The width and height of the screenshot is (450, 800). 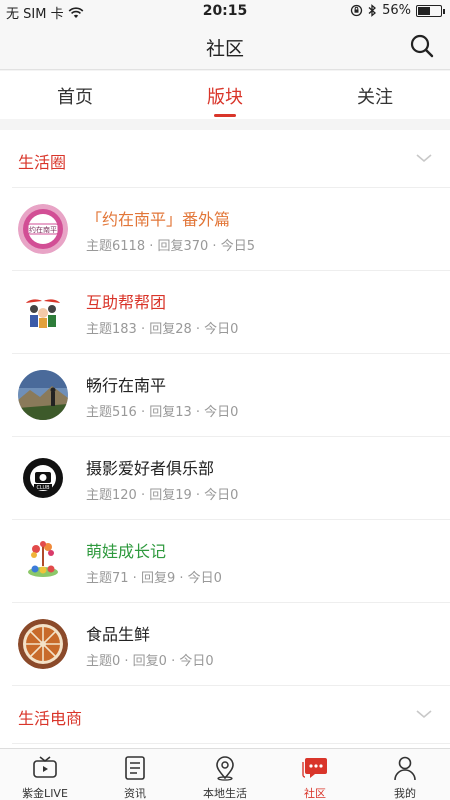 I want to click on person-icon, so click(x=405, y=768).